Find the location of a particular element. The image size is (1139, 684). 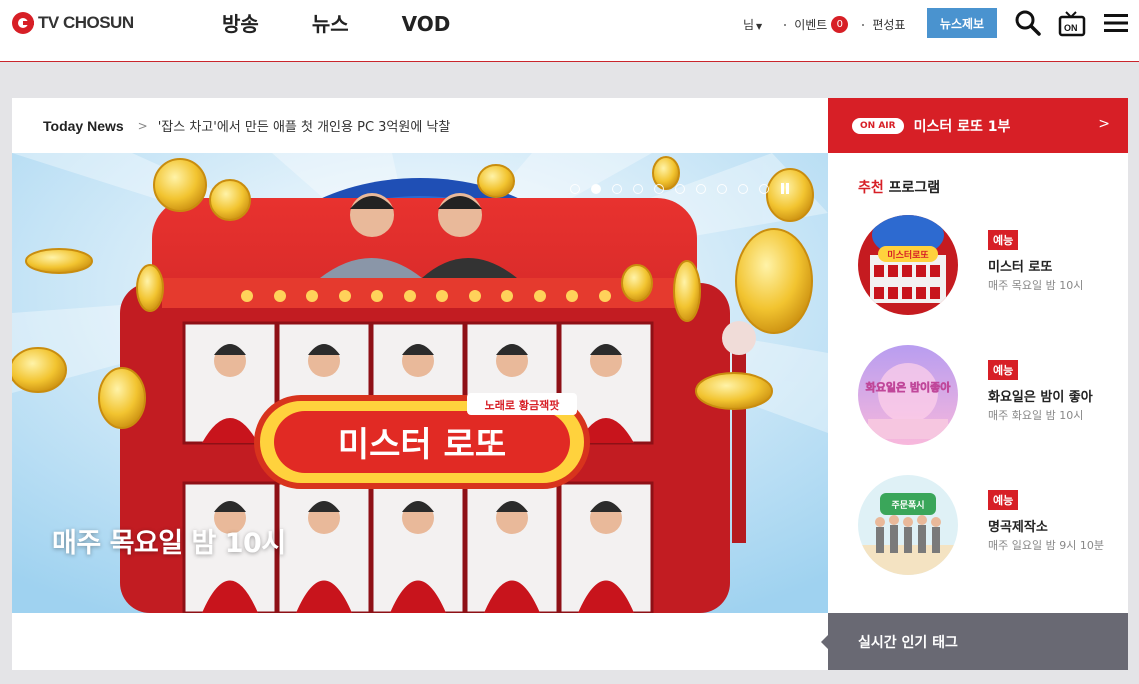

program-thumbnail-art: 미스터로또 is located at coordinates (908, 265).